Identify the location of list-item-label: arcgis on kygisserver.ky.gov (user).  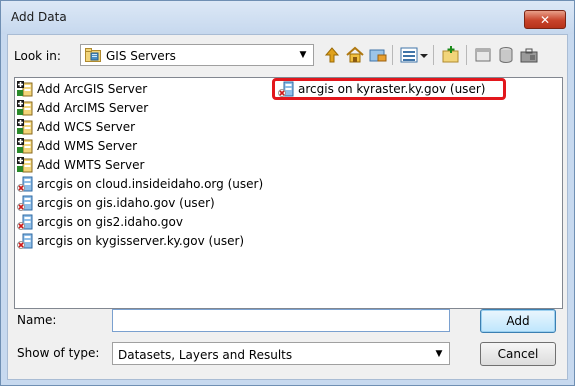
(141, 241).